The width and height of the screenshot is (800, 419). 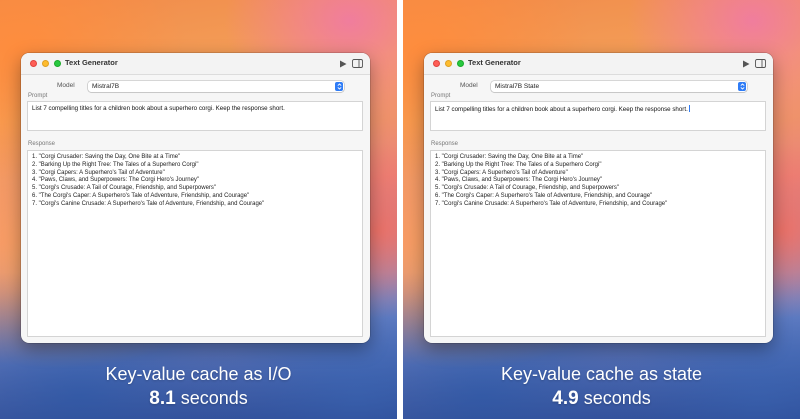 I want to click on model-select: Mistral7B State, so click(x=619, y=86).